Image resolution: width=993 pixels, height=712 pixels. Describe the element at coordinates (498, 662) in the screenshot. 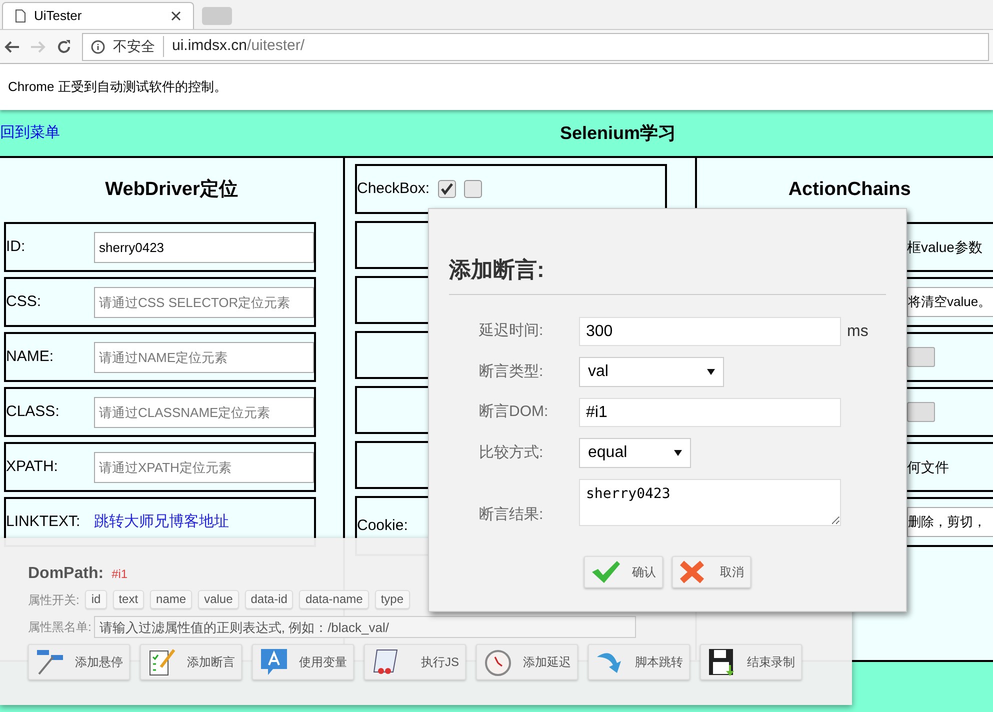

I see `stopwatch-icon` at that location.